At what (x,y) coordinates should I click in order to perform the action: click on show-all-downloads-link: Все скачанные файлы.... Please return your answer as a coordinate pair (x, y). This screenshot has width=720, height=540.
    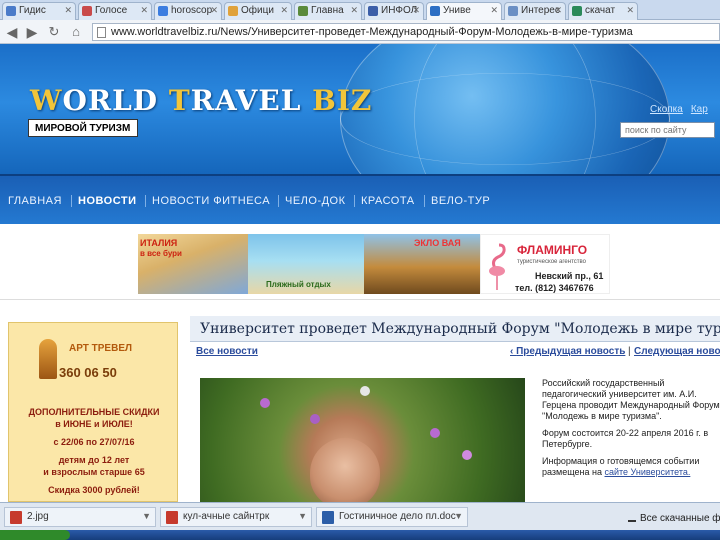
    Looking at the image, I should click on (674, 518).